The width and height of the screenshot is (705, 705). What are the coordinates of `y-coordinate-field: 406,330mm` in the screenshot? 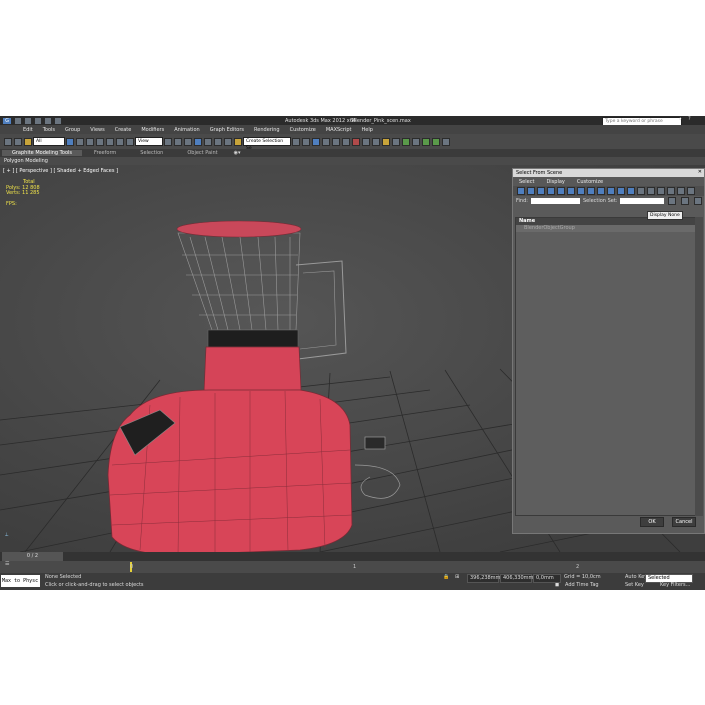 It's located at (516, 578).